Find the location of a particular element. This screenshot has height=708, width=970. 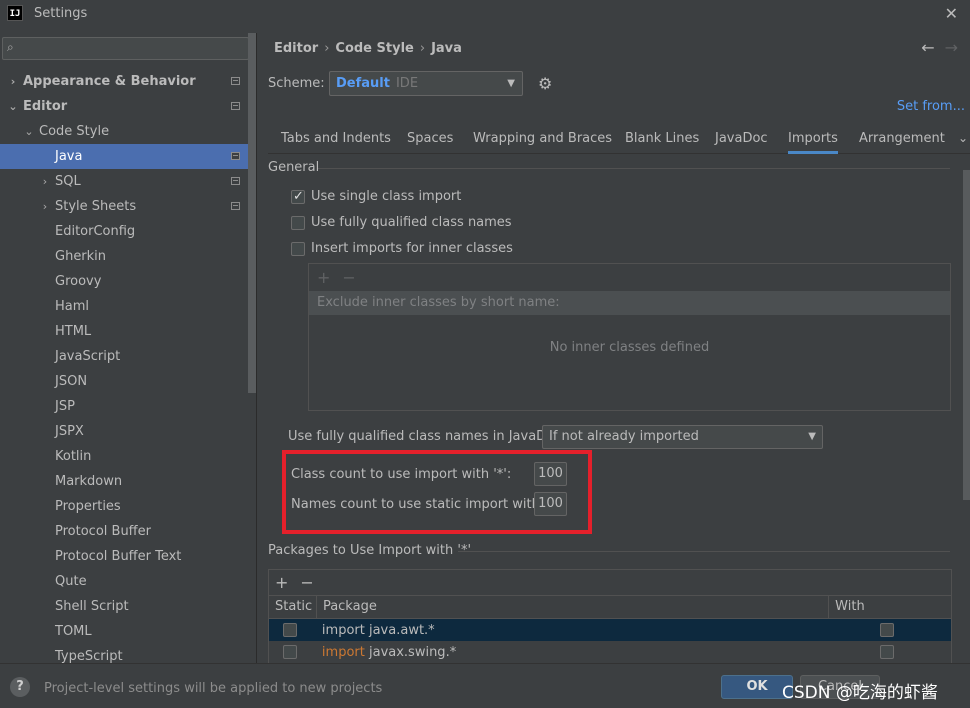

sidebar-item: ⌄ Editor is located at coordinates (128, 106).